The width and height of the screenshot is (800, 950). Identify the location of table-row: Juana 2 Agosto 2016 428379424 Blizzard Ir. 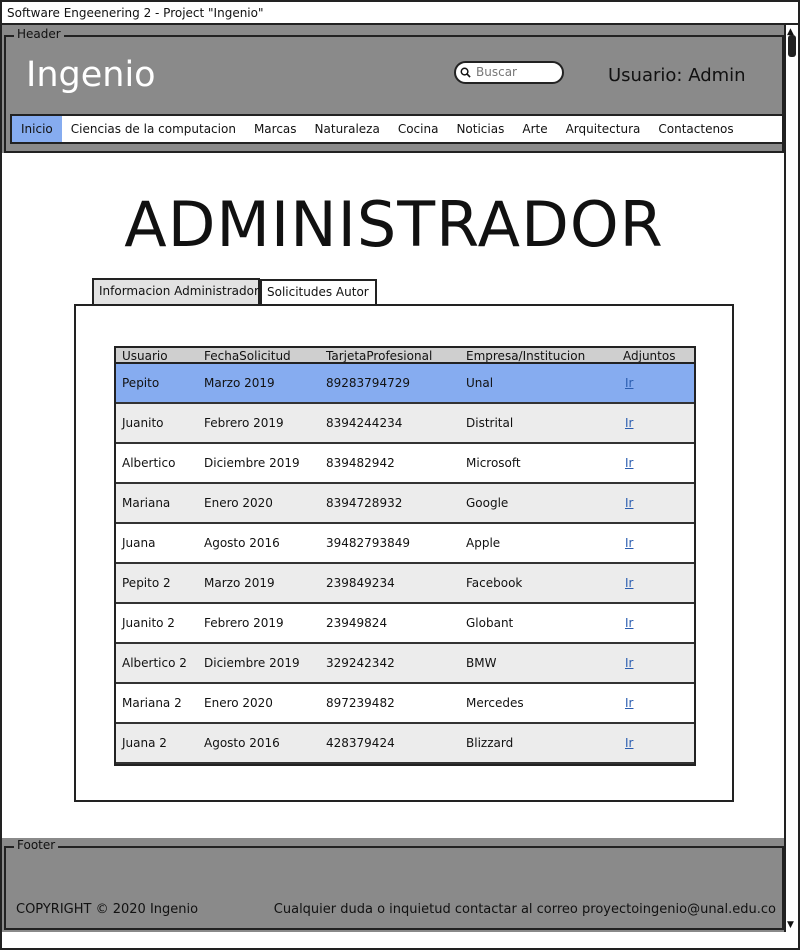
(405, 744).